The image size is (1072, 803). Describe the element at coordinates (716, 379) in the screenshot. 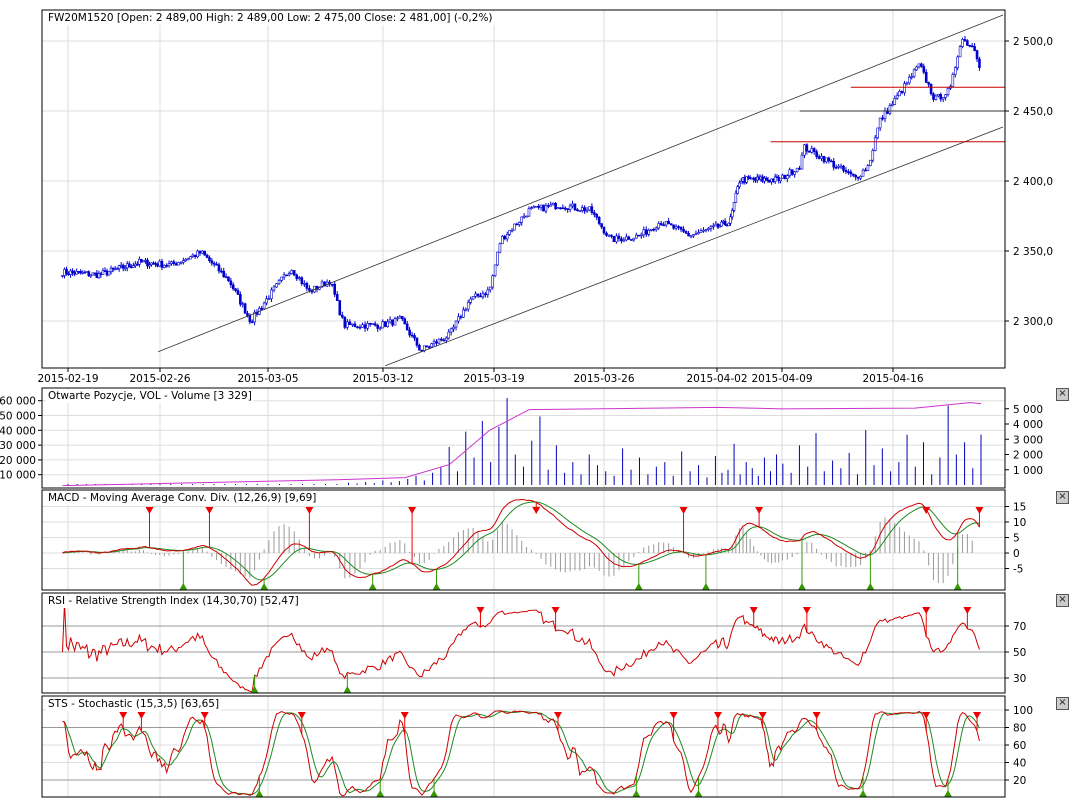

I see `date-label: 2015-04-02` at that location.